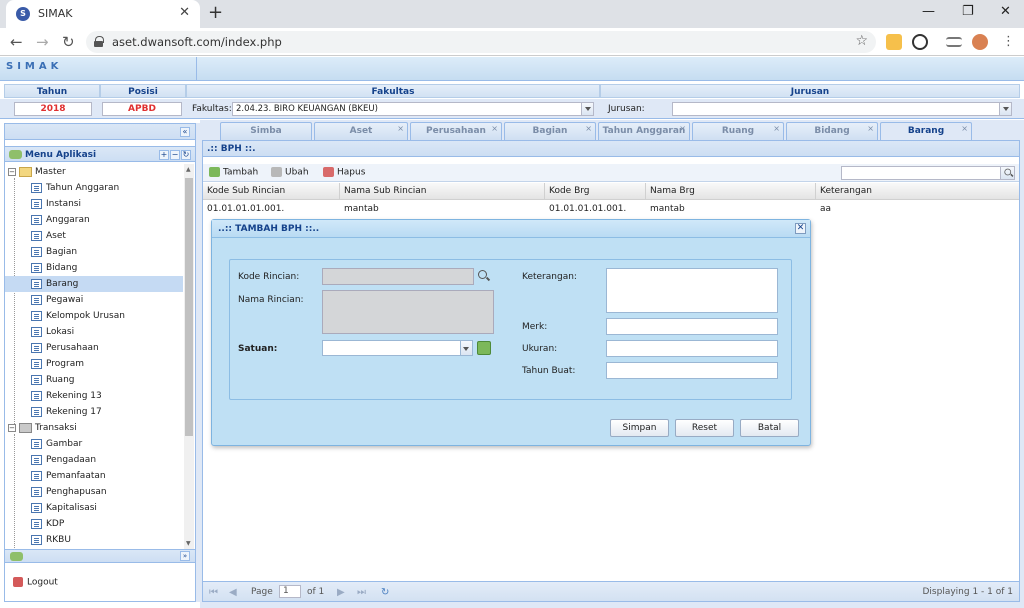 The width and height of the screenshot is (1024, 608). What do you see at coordinates (484, 348) in the screenshot?
I see `add-satuan-icon` at bounding box center [484, 348].